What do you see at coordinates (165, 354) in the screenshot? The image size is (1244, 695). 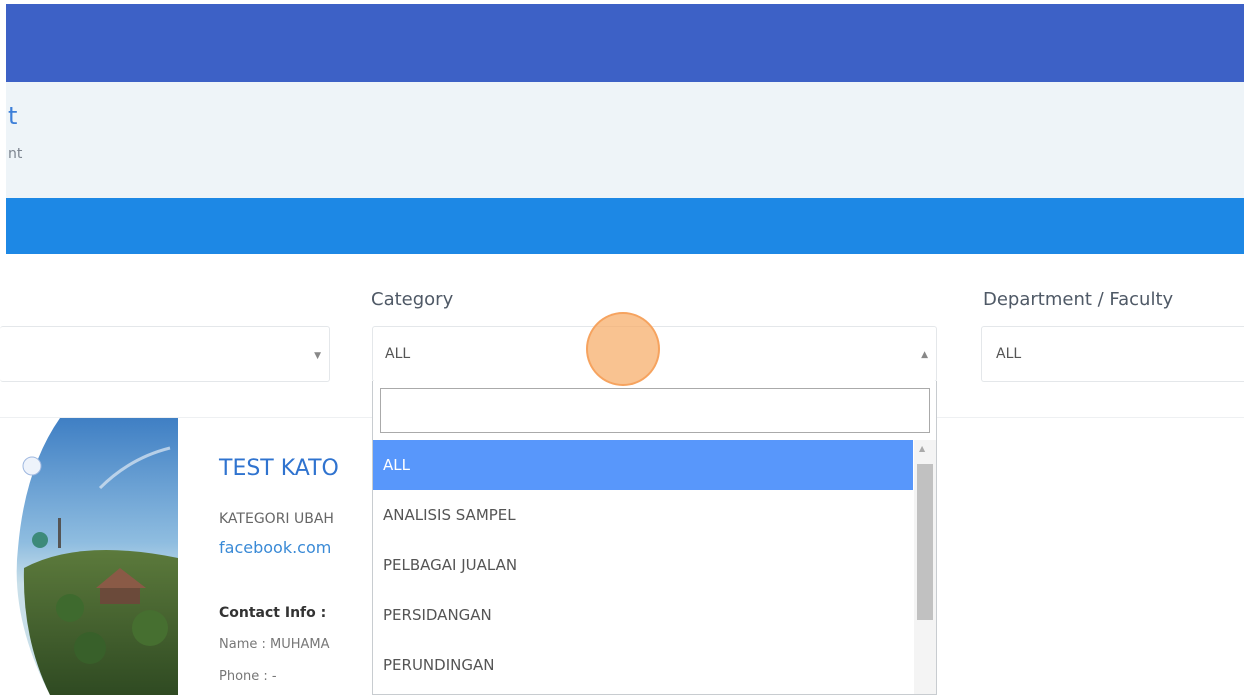 I see `first-filter-select: ▼` at bounding box center [165, 354].